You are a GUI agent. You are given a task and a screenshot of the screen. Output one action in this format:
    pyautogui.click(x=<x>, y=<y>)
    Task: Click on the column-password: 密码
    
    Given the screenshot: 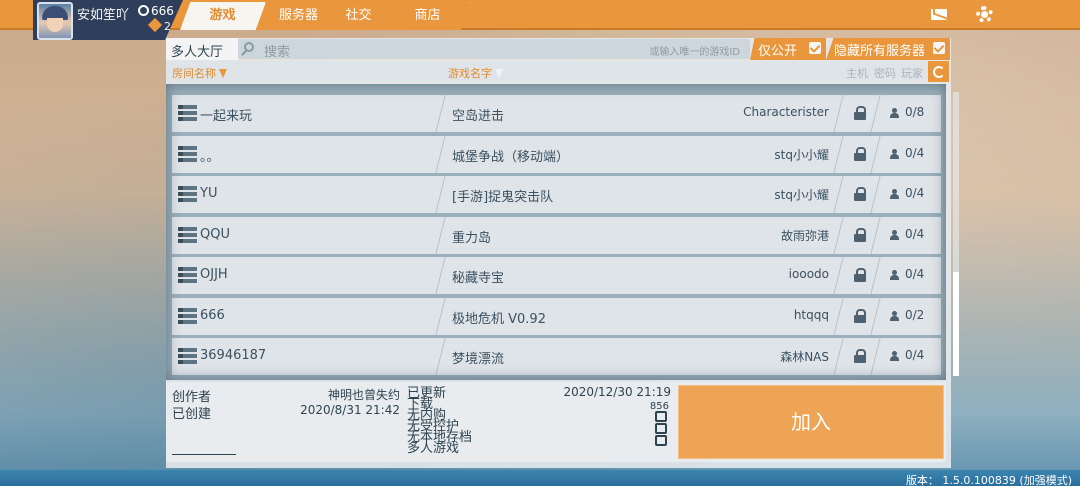 What is the action you would take?
    pyautogui.click(x=885, y=73)
    